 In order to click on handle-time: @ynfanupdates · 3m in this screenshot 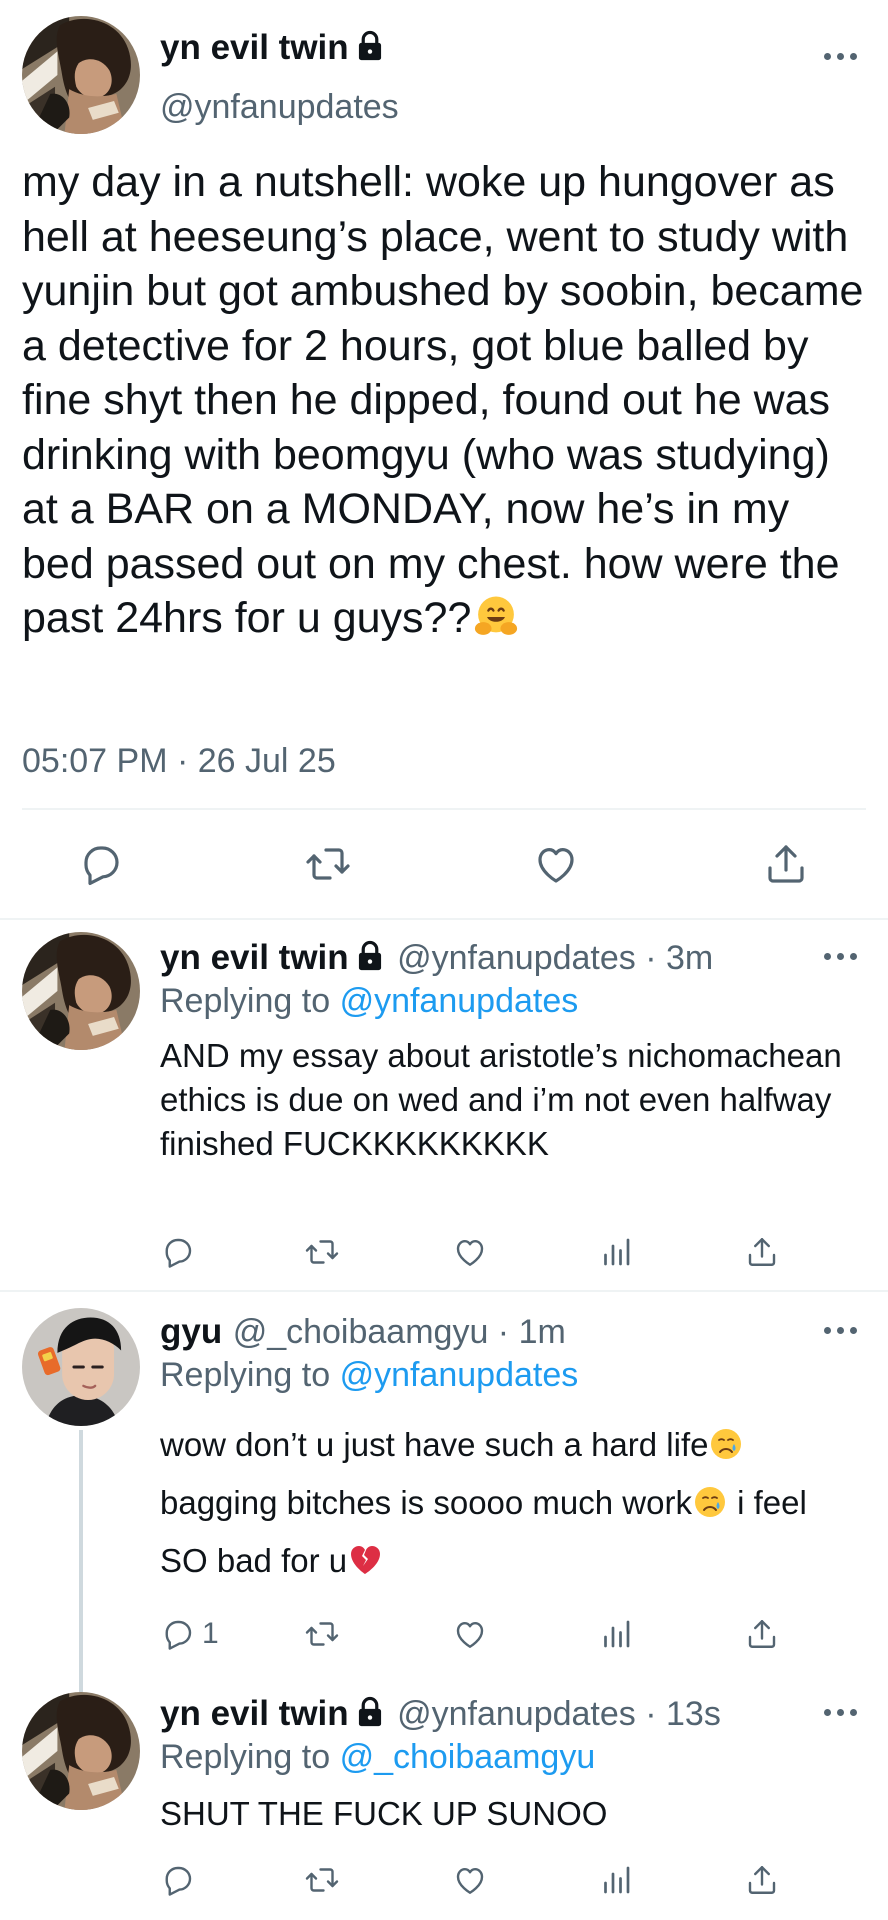, I will do `click(555, 958)`.